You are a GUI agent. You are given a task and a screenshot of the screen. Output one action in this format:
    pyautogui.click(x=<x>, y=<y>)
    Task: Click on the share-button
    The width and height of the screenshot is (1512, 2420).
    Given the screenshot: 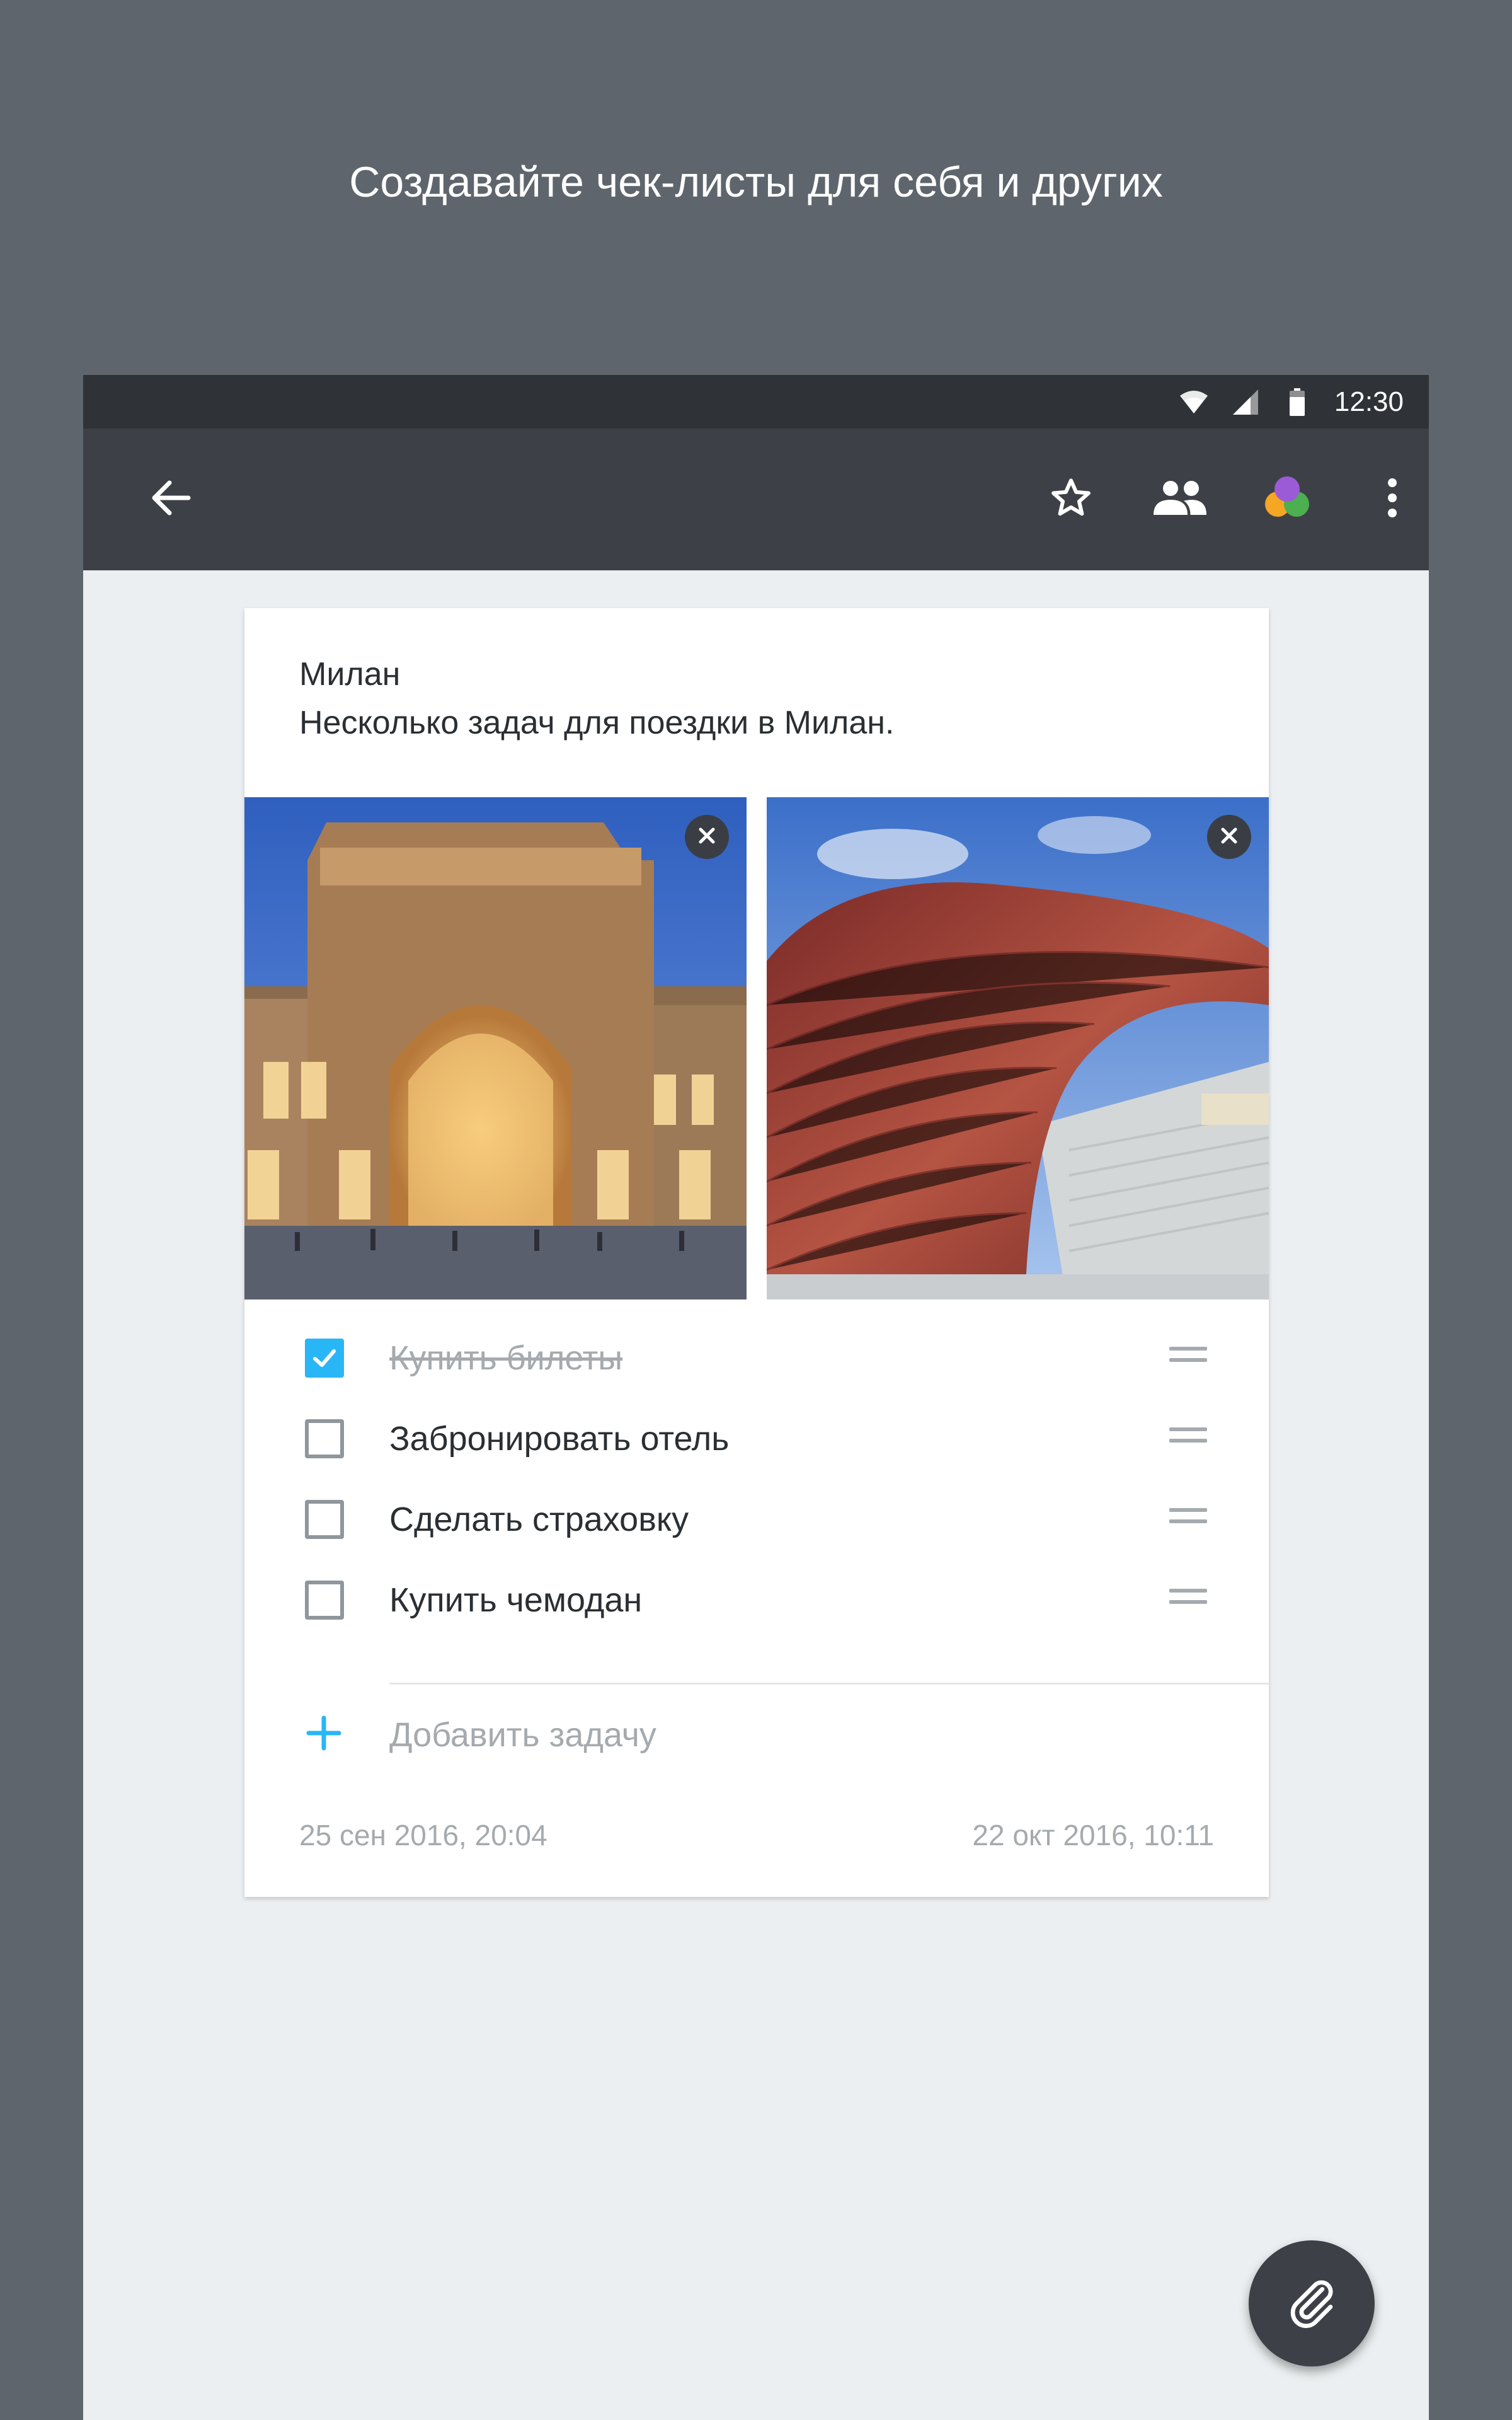 What is the action you would take?
    pyautogui.click(x=1180, y=499)
    